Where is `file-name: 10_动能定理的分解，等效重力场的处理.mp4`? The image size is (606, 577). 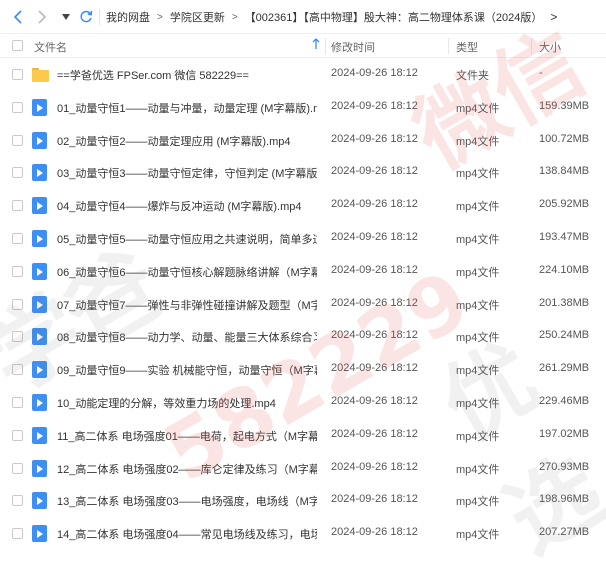
file-name: 10_动能定理的分解，等效重力场的处理.mp4 is located at coordinates (187, 403).